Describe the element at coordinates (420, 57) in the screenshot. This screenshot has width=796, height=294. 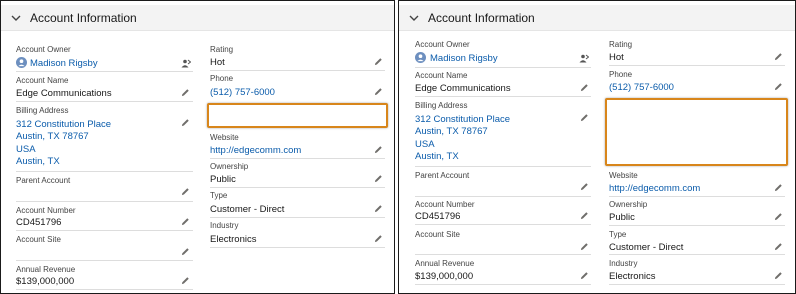
I see `user-avatar-icon` at that location.